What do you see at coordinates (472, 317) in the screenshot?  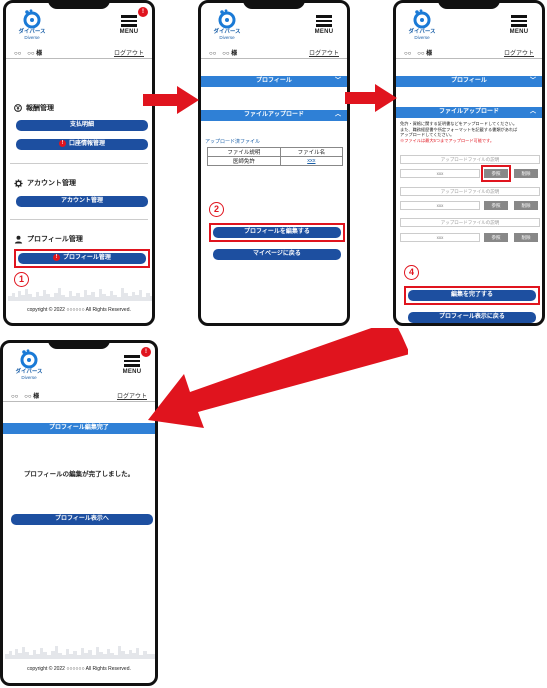 I see `back-to-profile-button: プロフィール表示に戻る` at bounding box center [472, 317].